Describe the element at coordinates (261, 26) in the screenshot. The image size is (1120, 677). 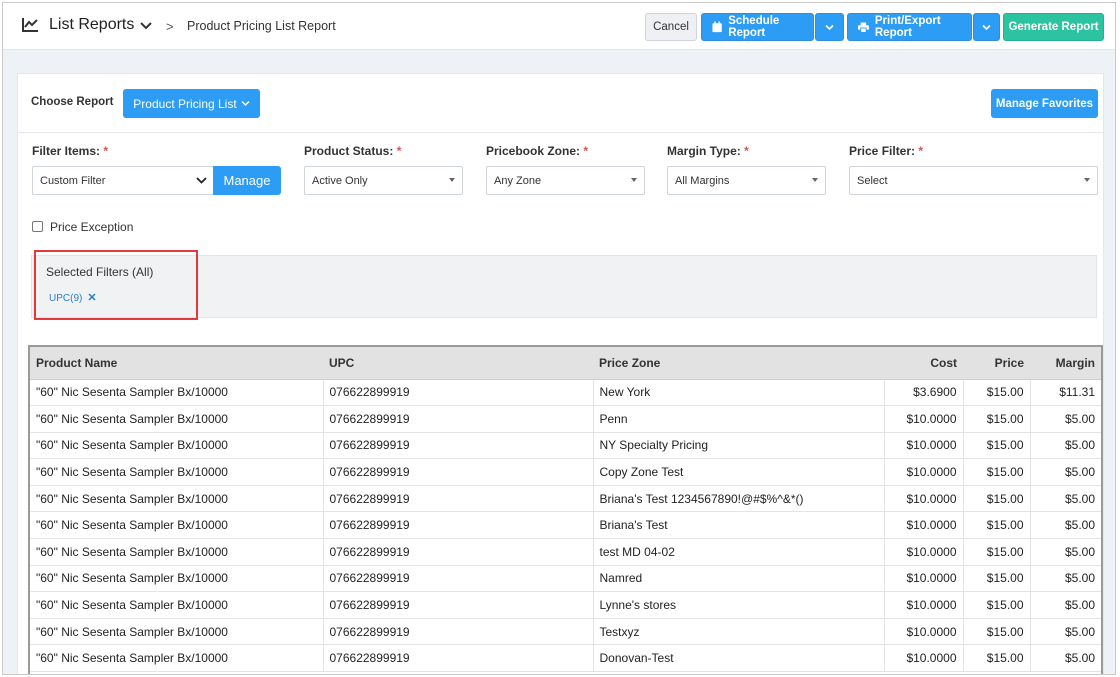
I see `breadcrumb-current: Product Pricing List Report` at that location.